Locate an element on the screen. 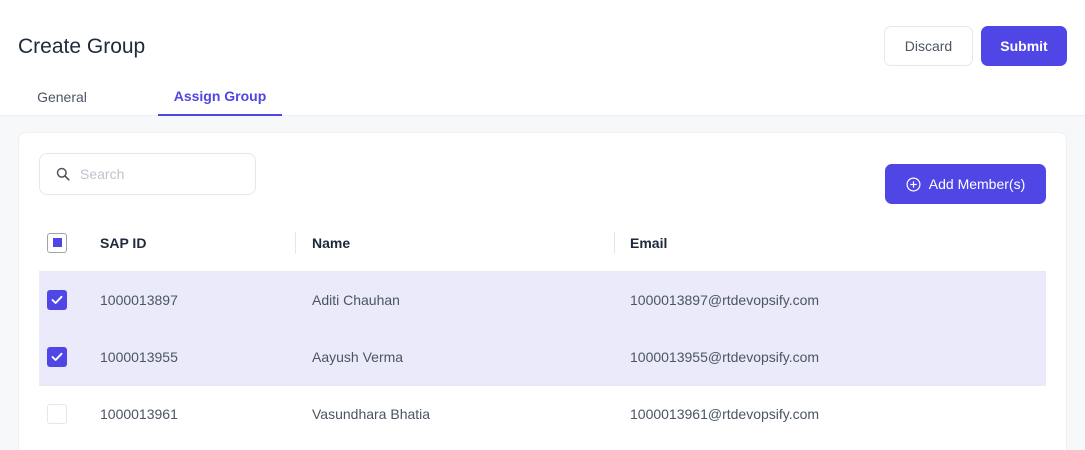 The height and width of the screenshot is (450, 1085). email-cell: 1000013955@rtdevopsify.com is located at coordinates (725, 357).